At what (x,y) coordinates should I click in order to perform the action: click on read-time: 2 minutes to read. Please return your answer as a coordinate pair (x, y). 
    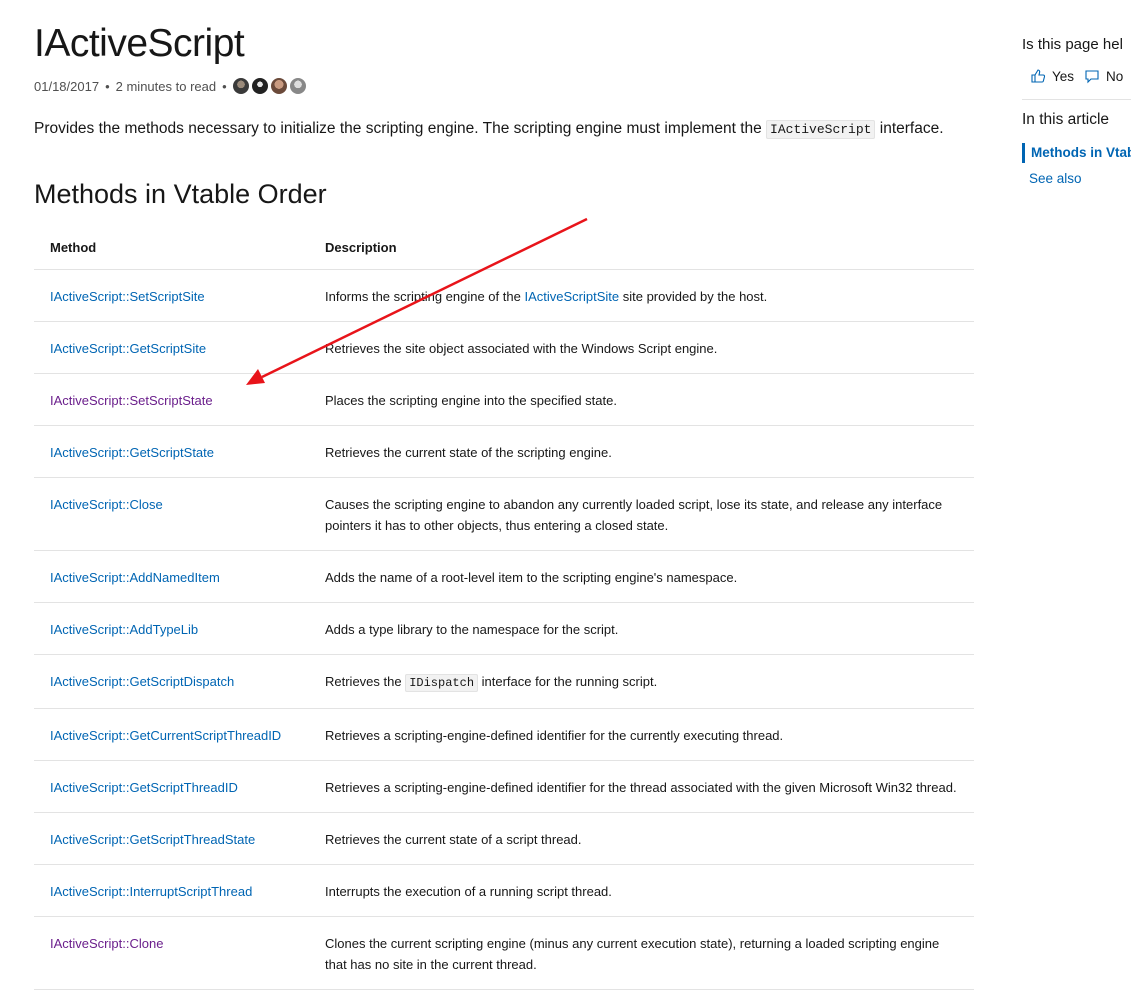
    Looking at the image, I should click on (166, 86).